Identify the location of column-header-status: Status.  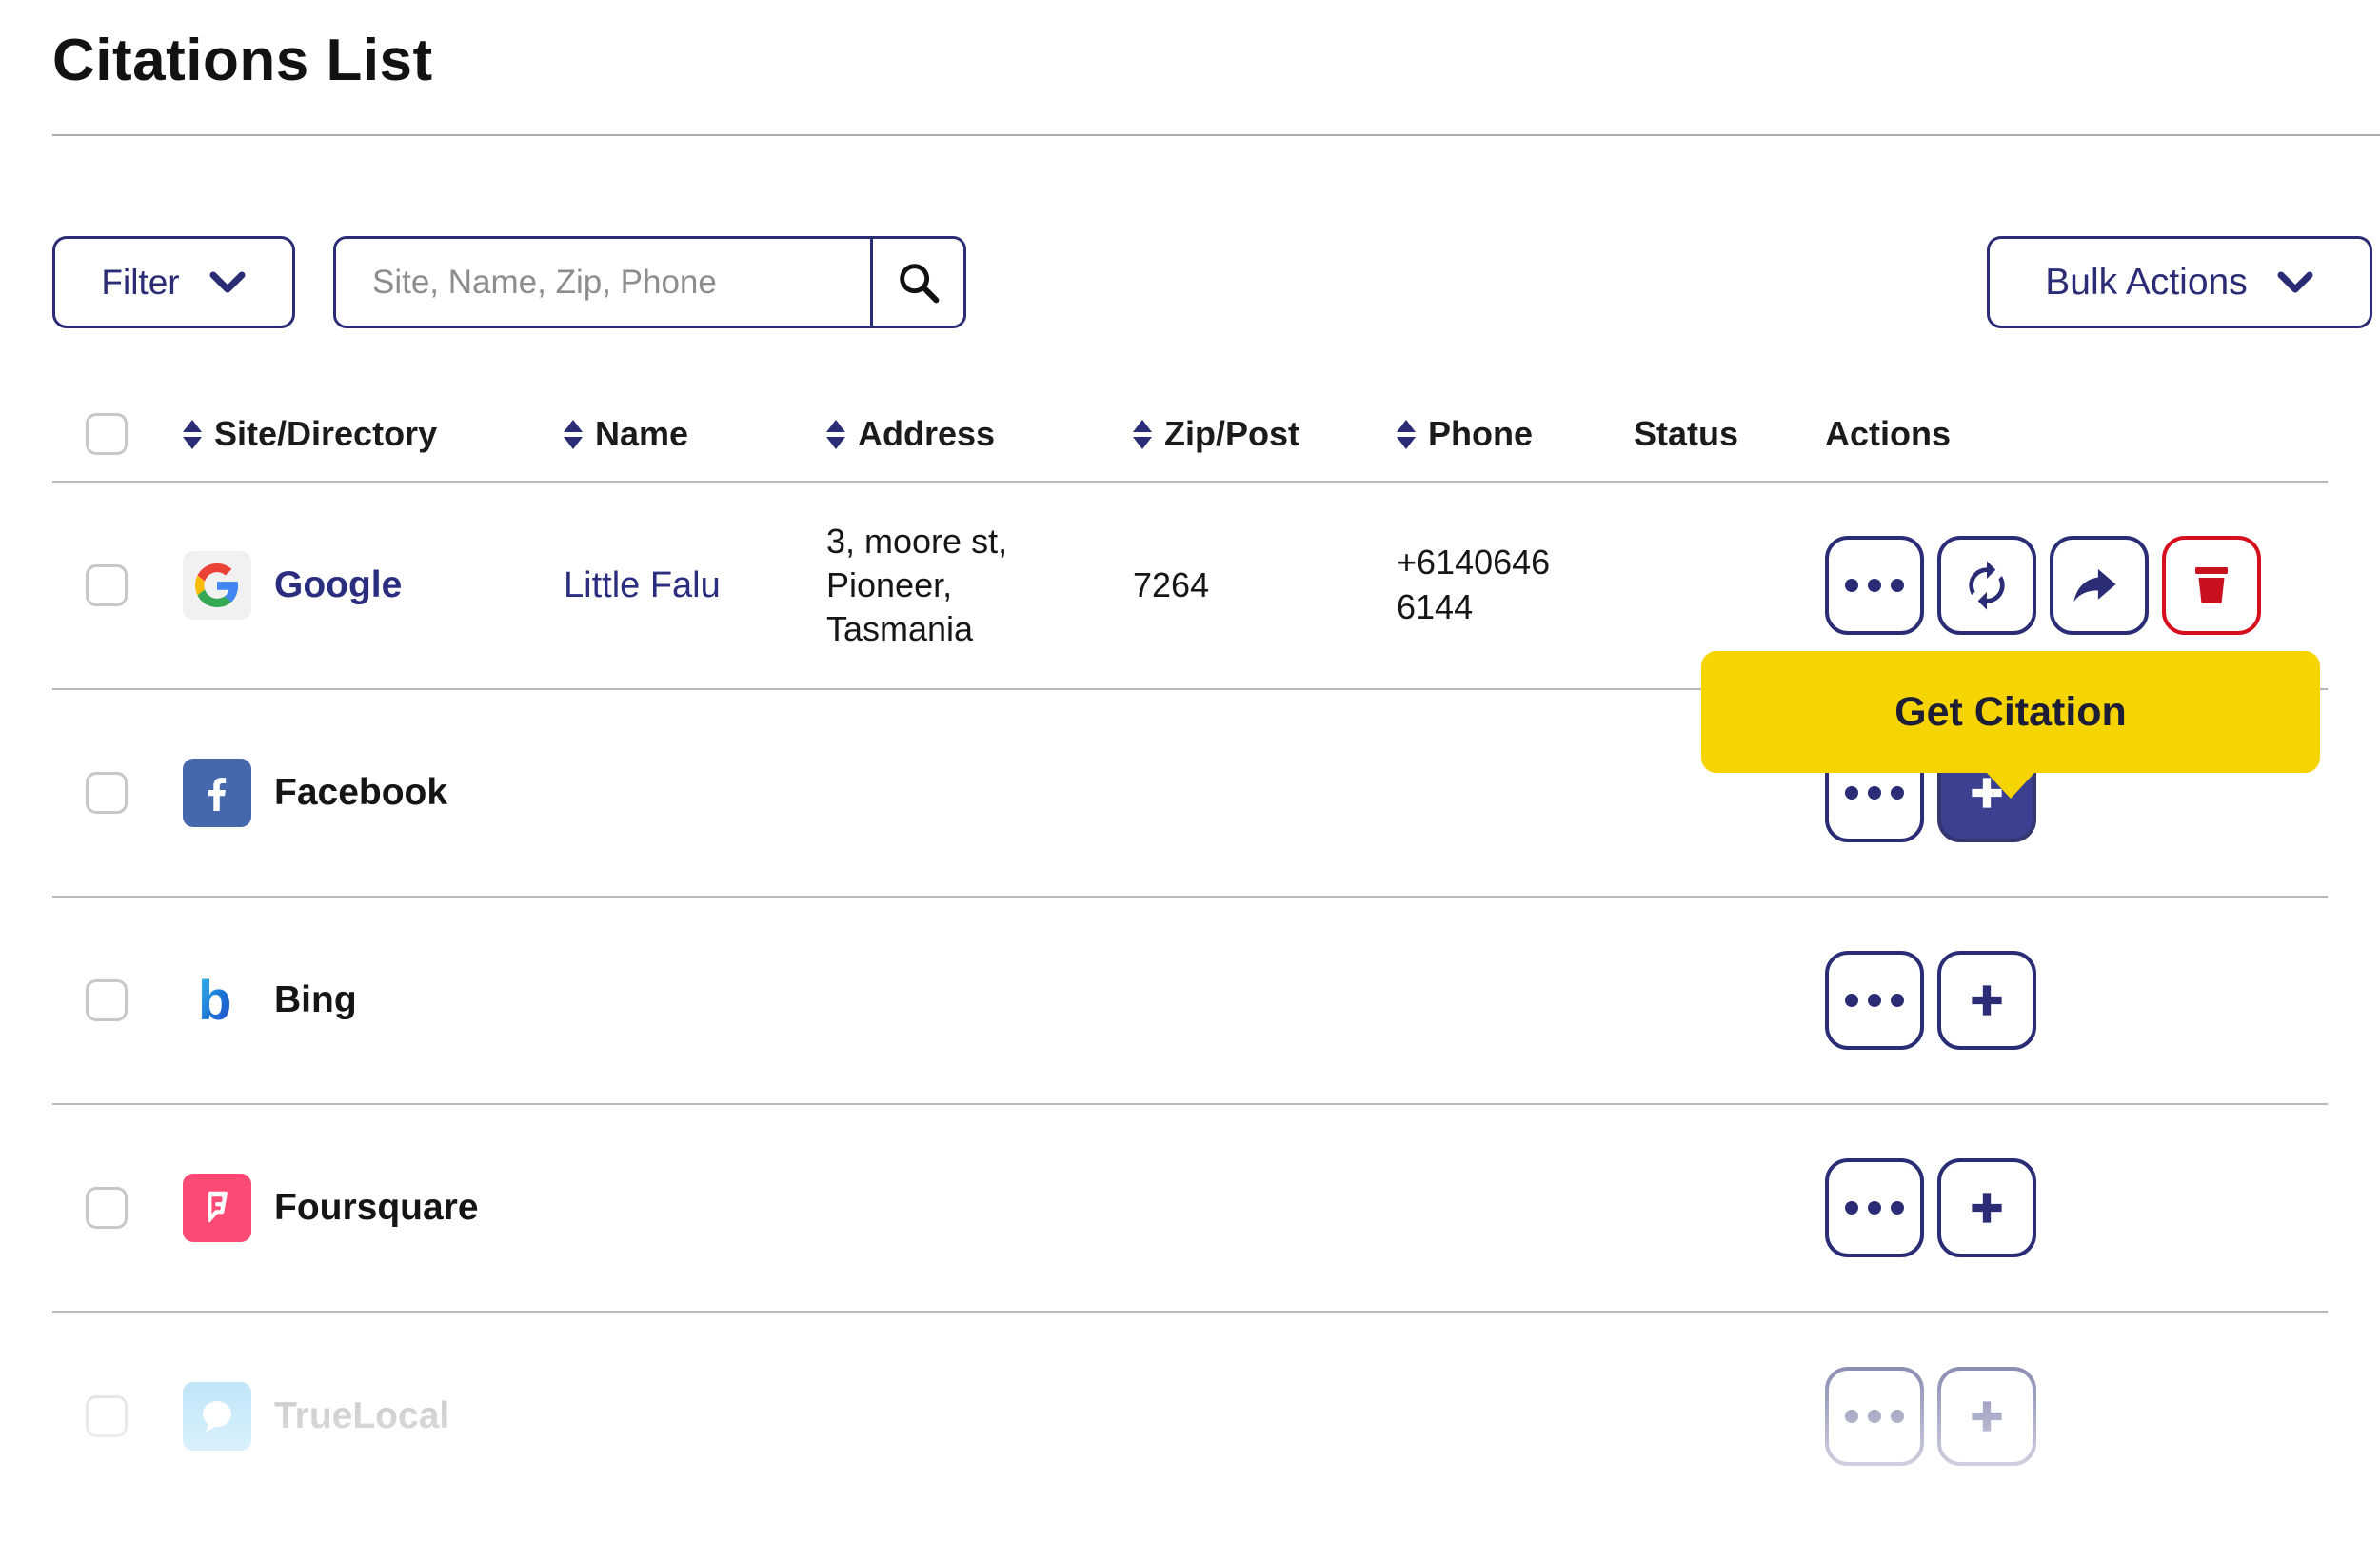
(1729, 434).